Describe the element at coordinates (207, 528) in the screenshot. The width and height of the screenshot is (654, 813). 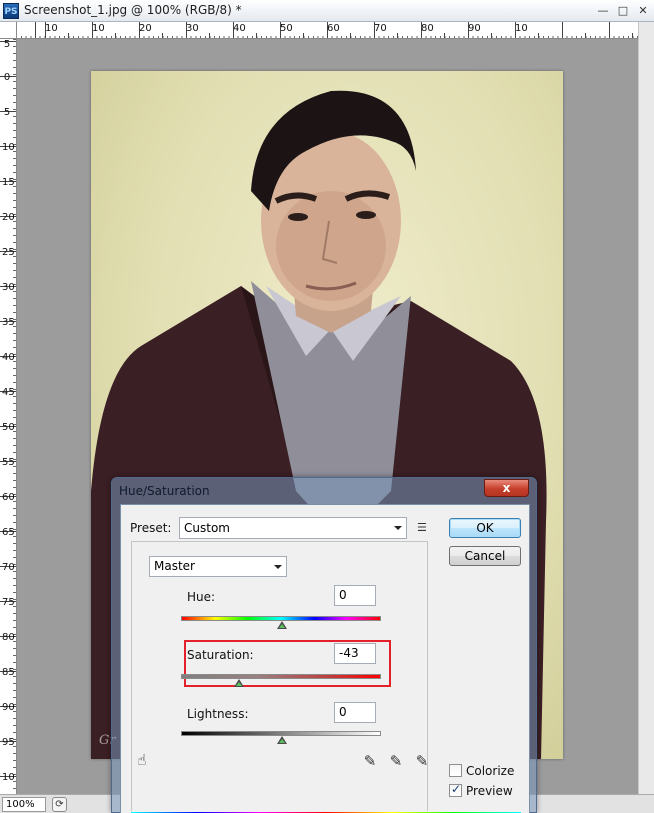
I see `preset-value: Custom` at that location.